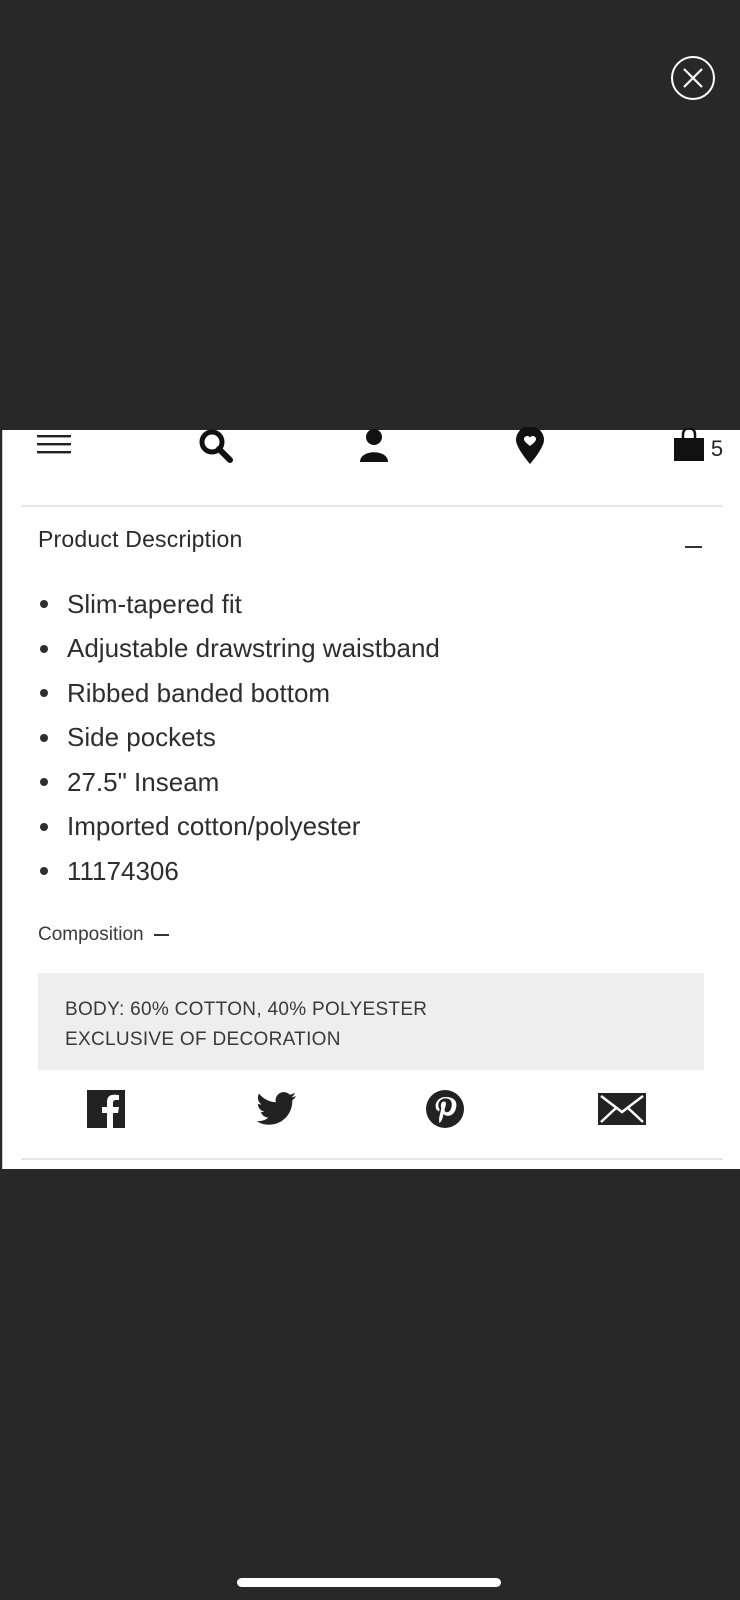  I want to click on bag-icon, so click(688, 444).